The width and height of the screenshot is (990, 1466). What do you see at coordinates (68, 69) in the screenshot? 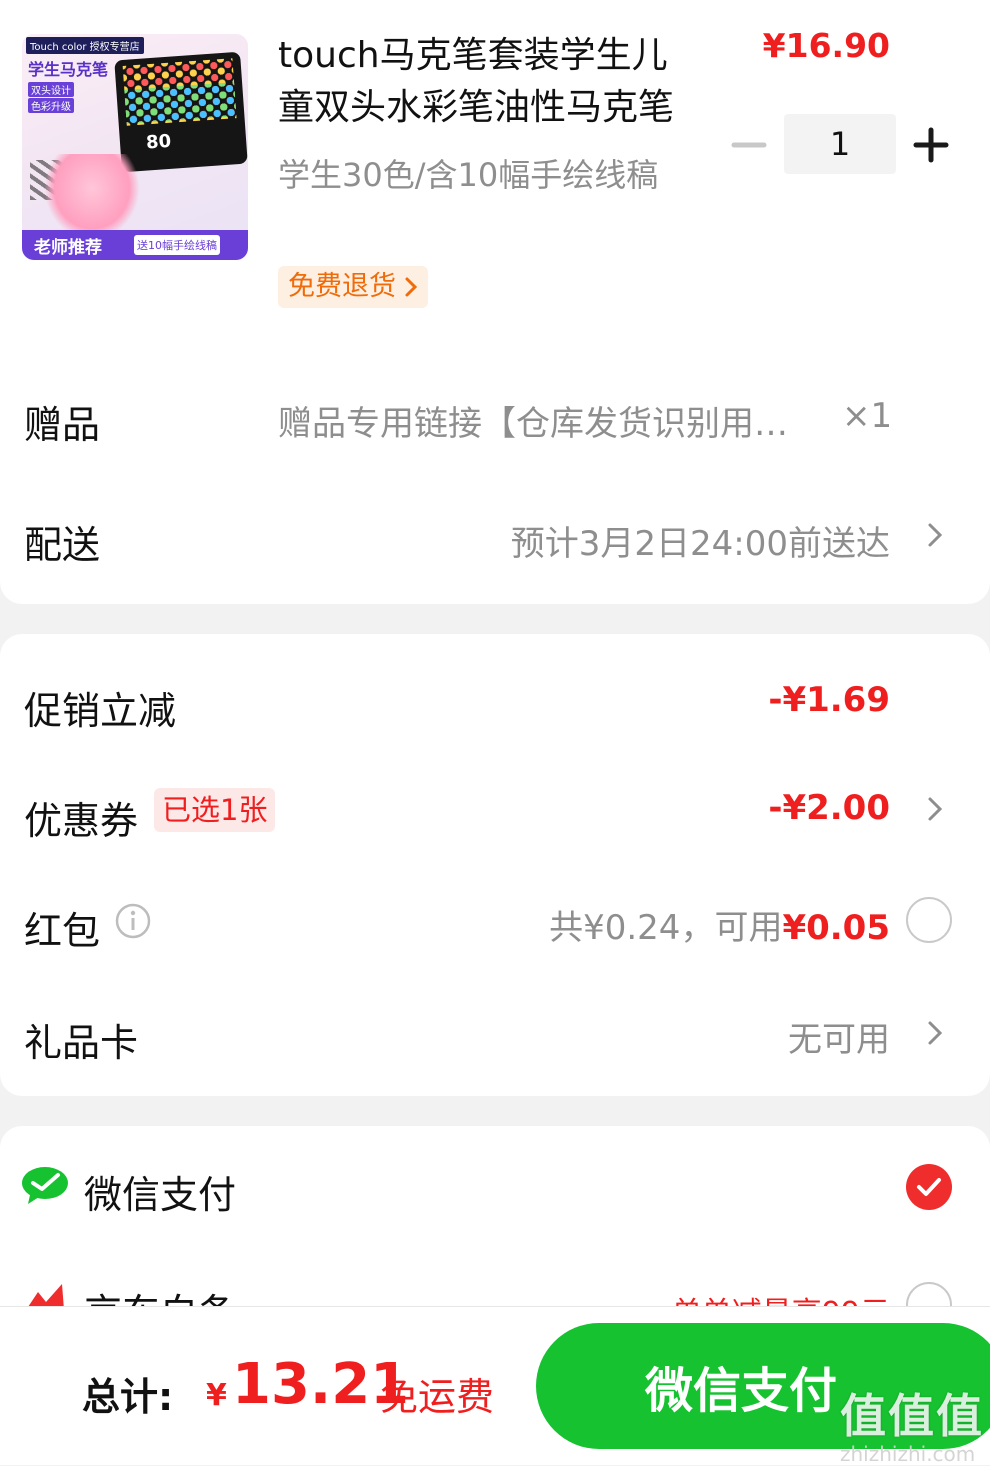
I see `image-headline: 学生马克笔` at bounding box center [68, 69].